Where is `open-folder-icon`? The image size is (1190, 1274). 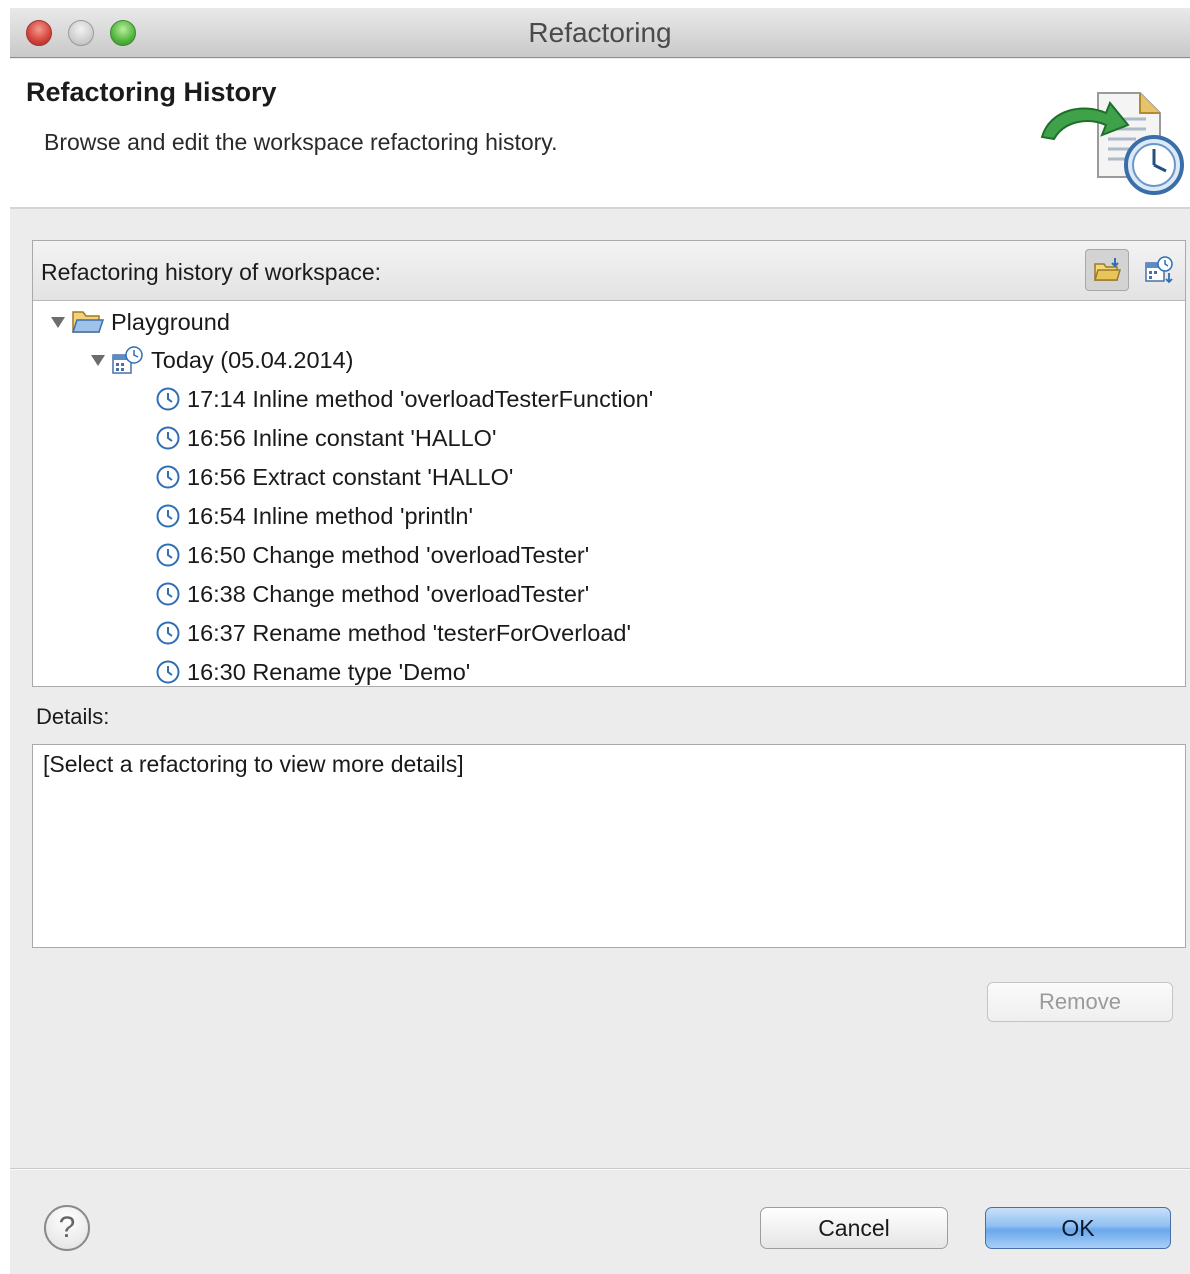 open-folder-icon is located at coordinates (88, 322).